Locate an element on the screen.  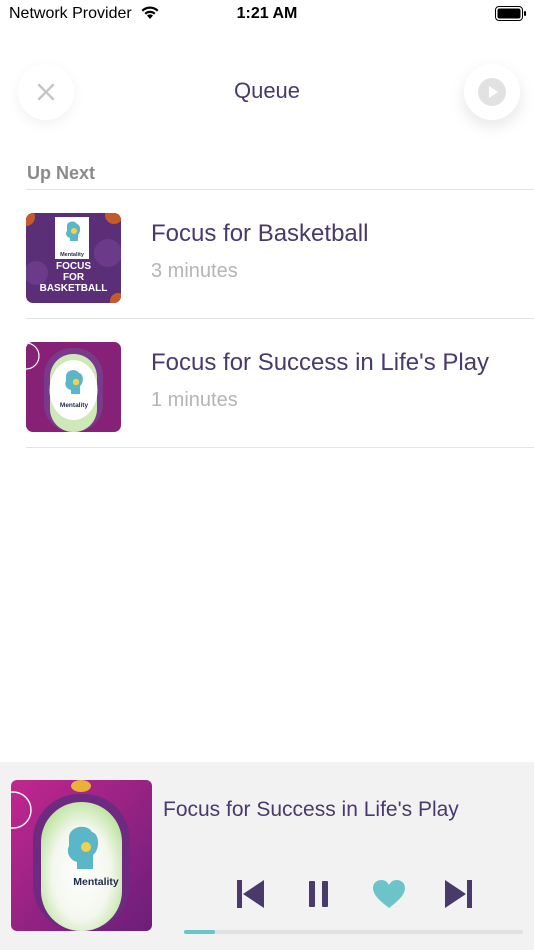
playback-progress-fill is located at coordinates (199, 932).